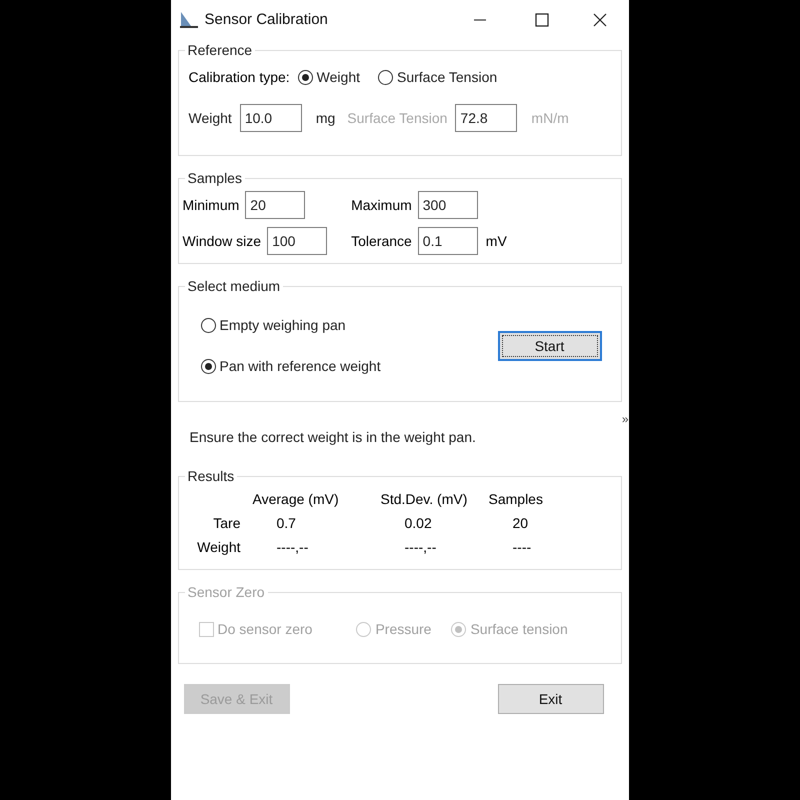 The height and width of the screenshot is (800, 800). Describe the element at coordinates (329, 77) in the screenshot. I see `radio-button: Weight` at that location.